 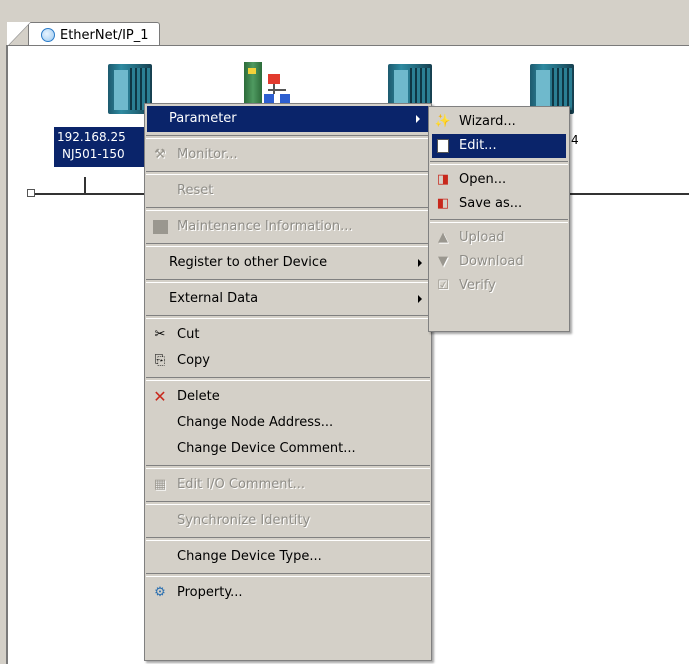 I want to click on io-comment-icon: ▦, so click(x=160, y=484).